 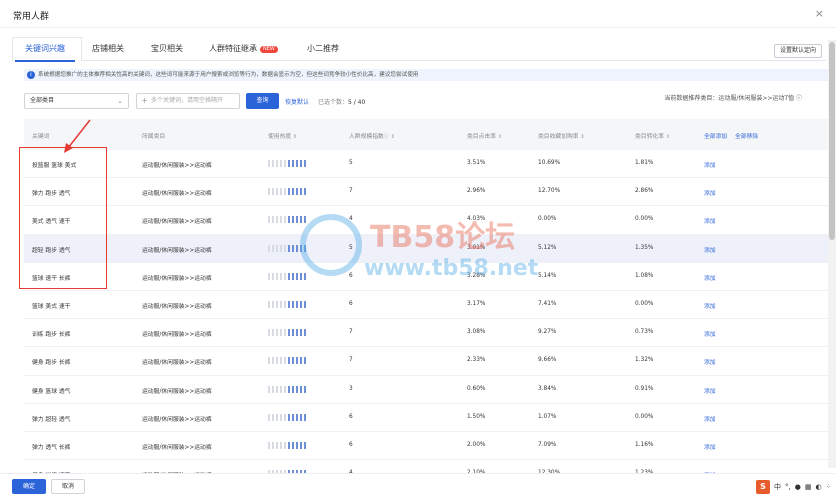 I want to click on keyword-cell: 健身 跑步 长裤, so click(x=51, y=363).